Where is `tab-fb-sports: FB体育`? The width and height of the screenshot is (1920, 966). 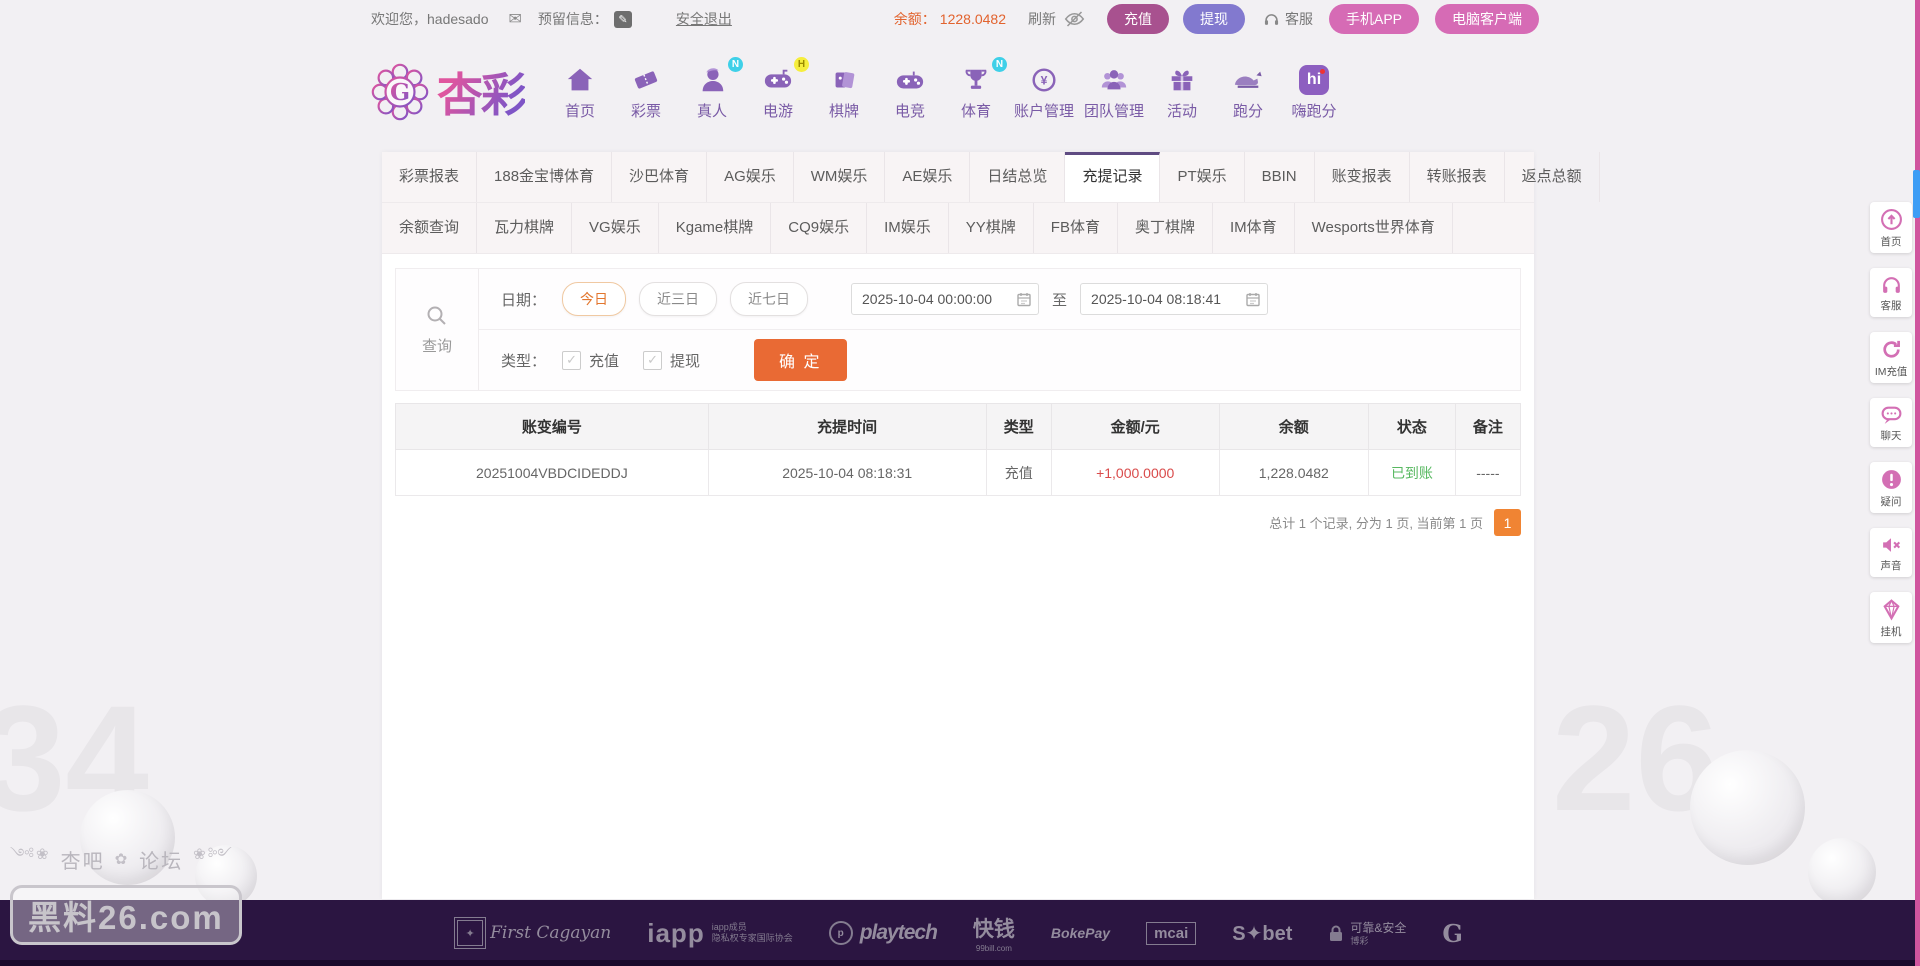
tab-fb-sports: FB体育 is located at coordinates (1076, 228).